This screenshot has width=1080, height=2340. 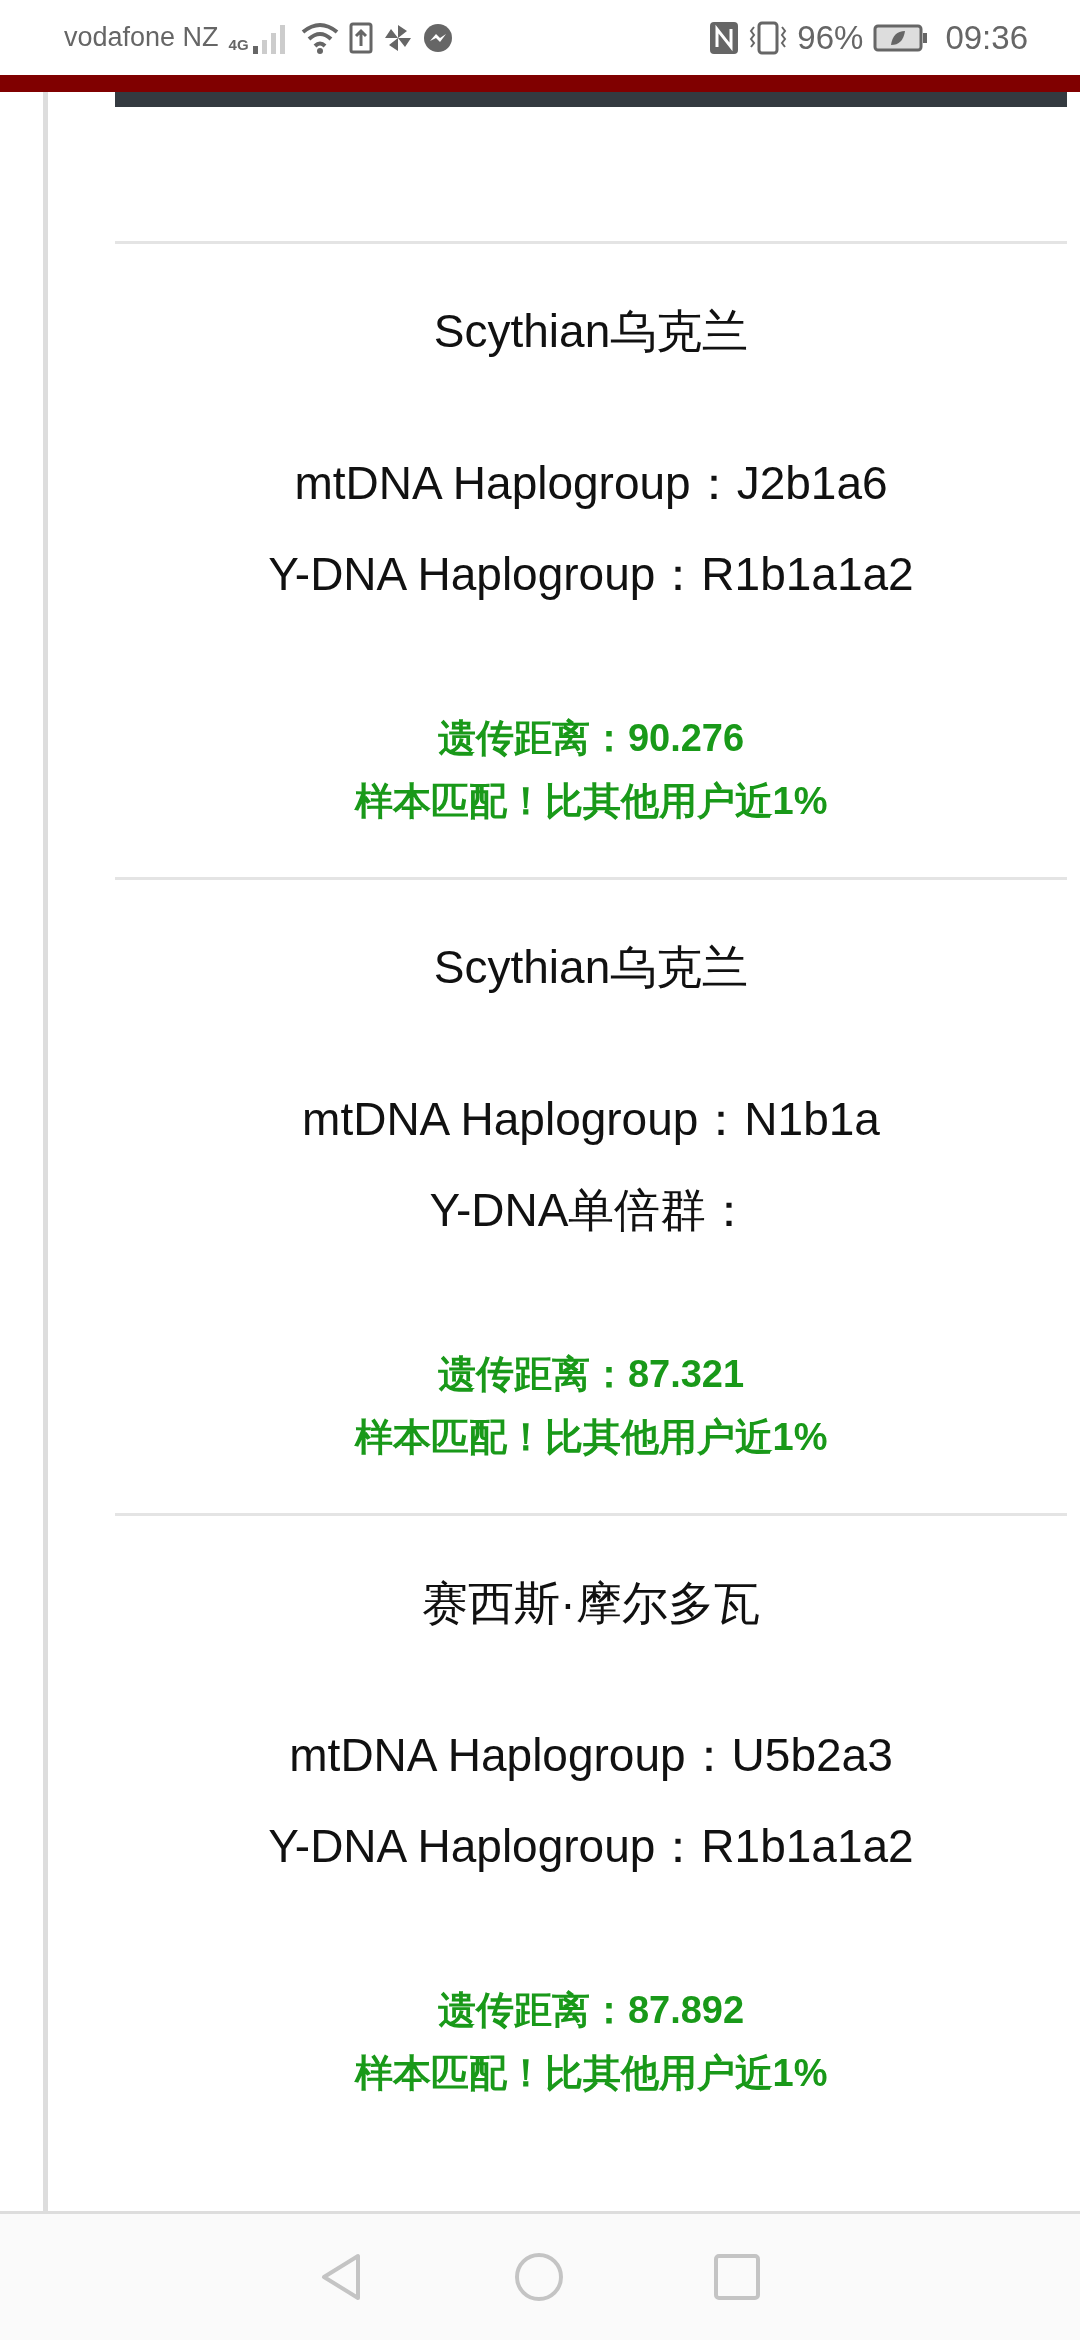 What do you see at coordinates (901, 37) in the screenshot?
I see `battery-icon` at bounding box center [901, 37].